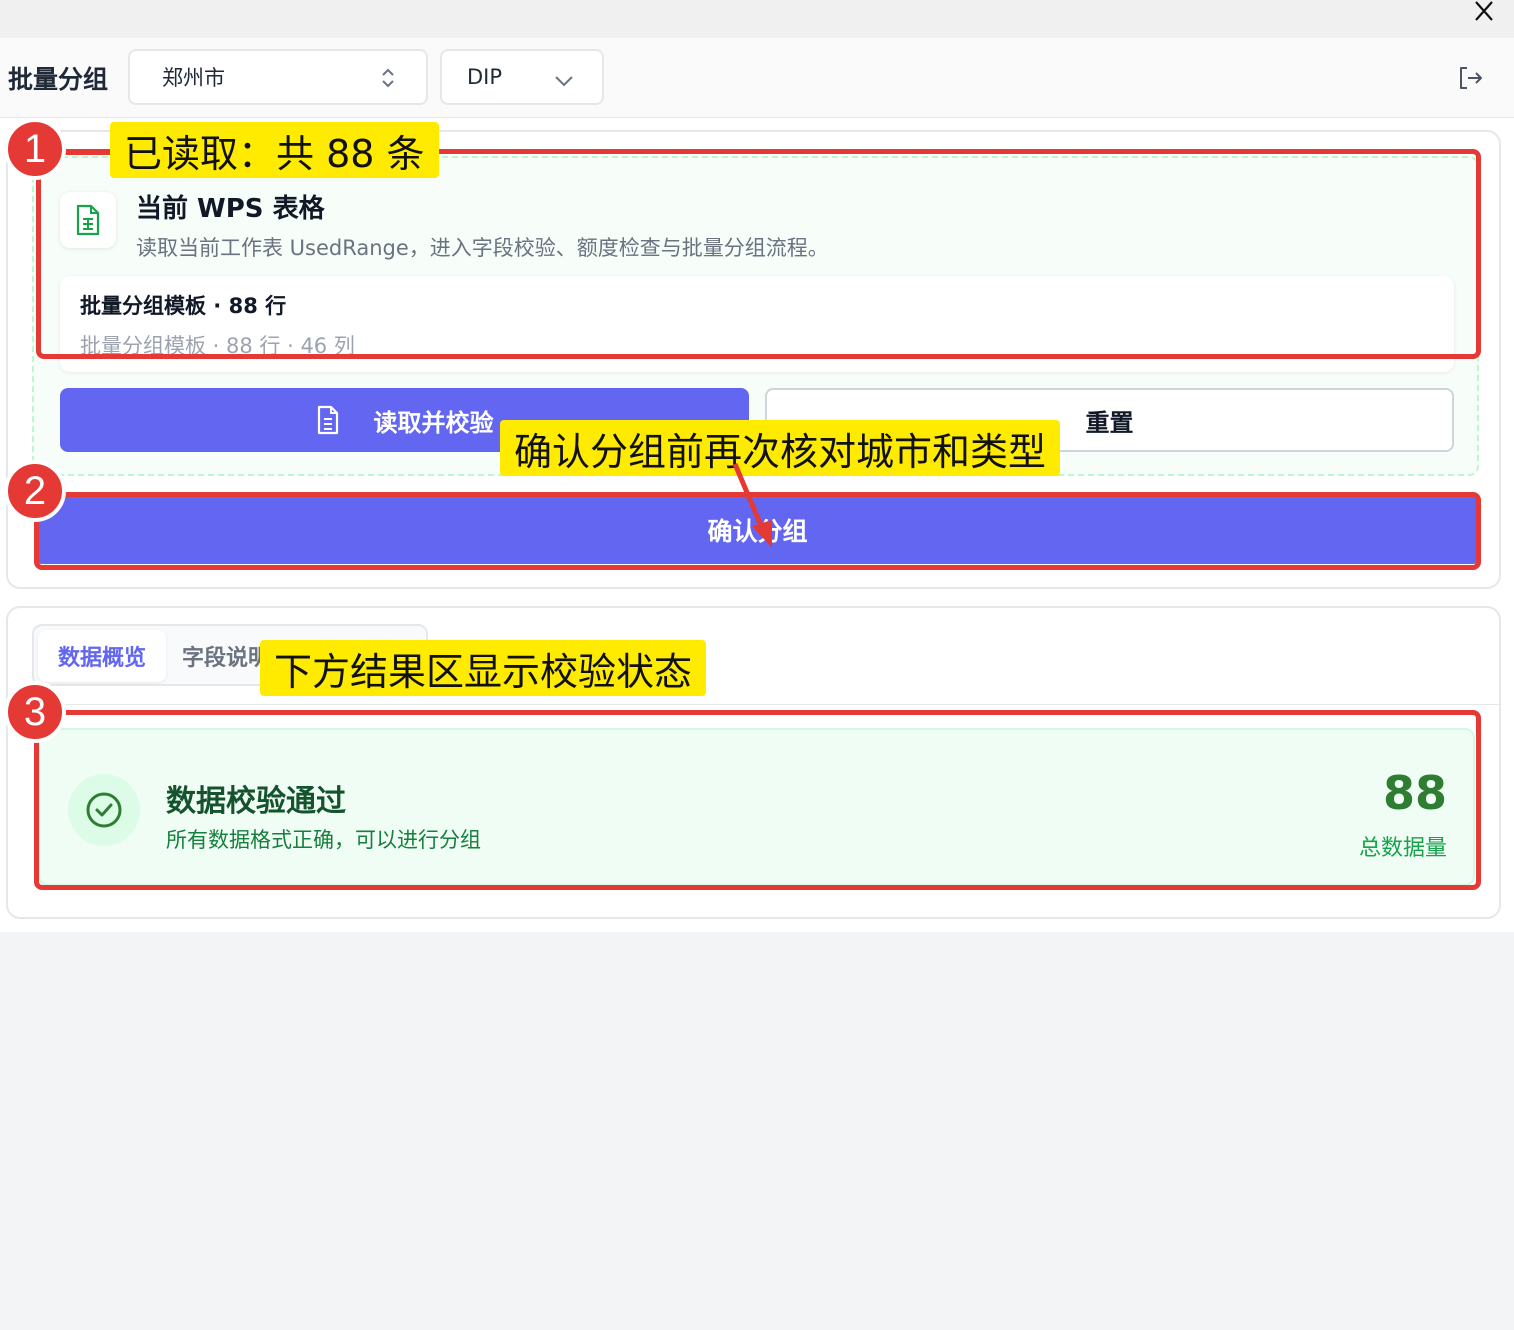 The image size is (1514, 1330). I want to click on read-validate-label: 读取并校验, so click(433, 422).